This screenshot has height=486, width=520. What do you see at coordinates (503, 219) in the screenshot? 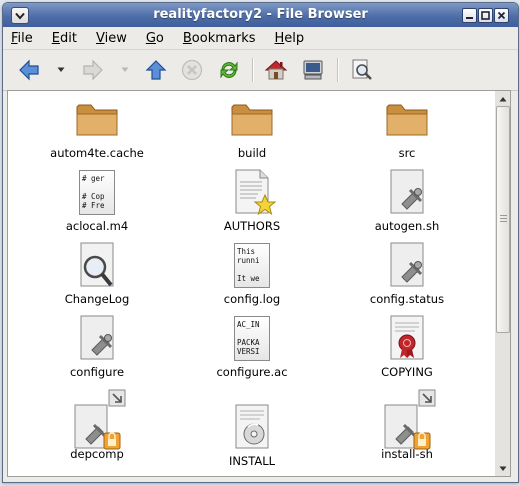
I see `scroll-thumb` at bounding box center [503, 219].